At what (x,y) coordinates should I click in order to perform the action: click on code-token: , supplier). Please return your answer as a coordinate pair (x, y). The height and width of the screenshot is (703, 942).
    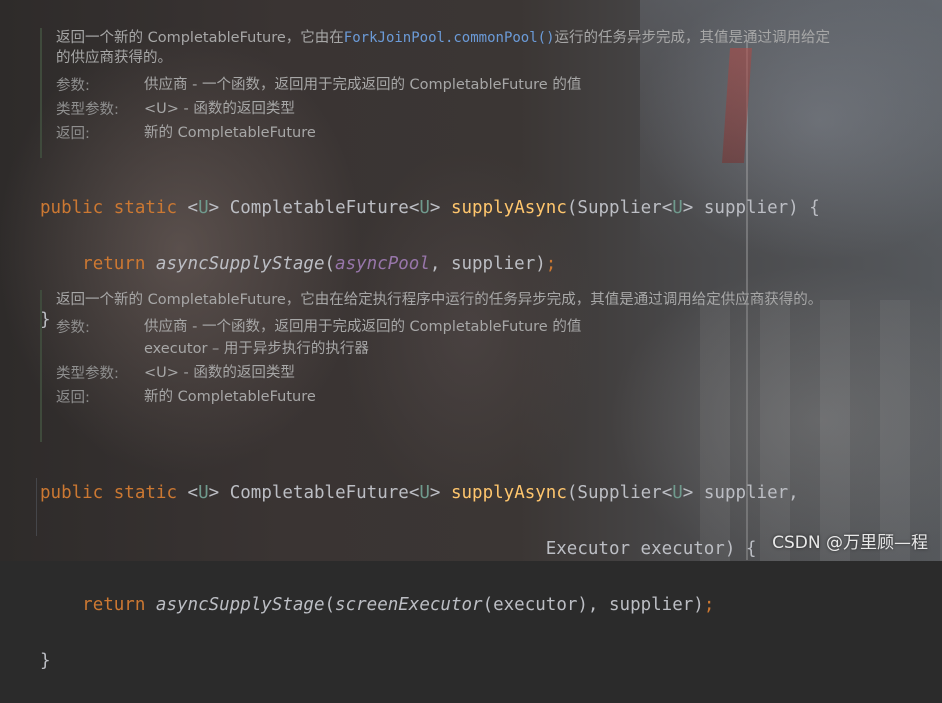
    Looking at the image, I should click on (487, 264).